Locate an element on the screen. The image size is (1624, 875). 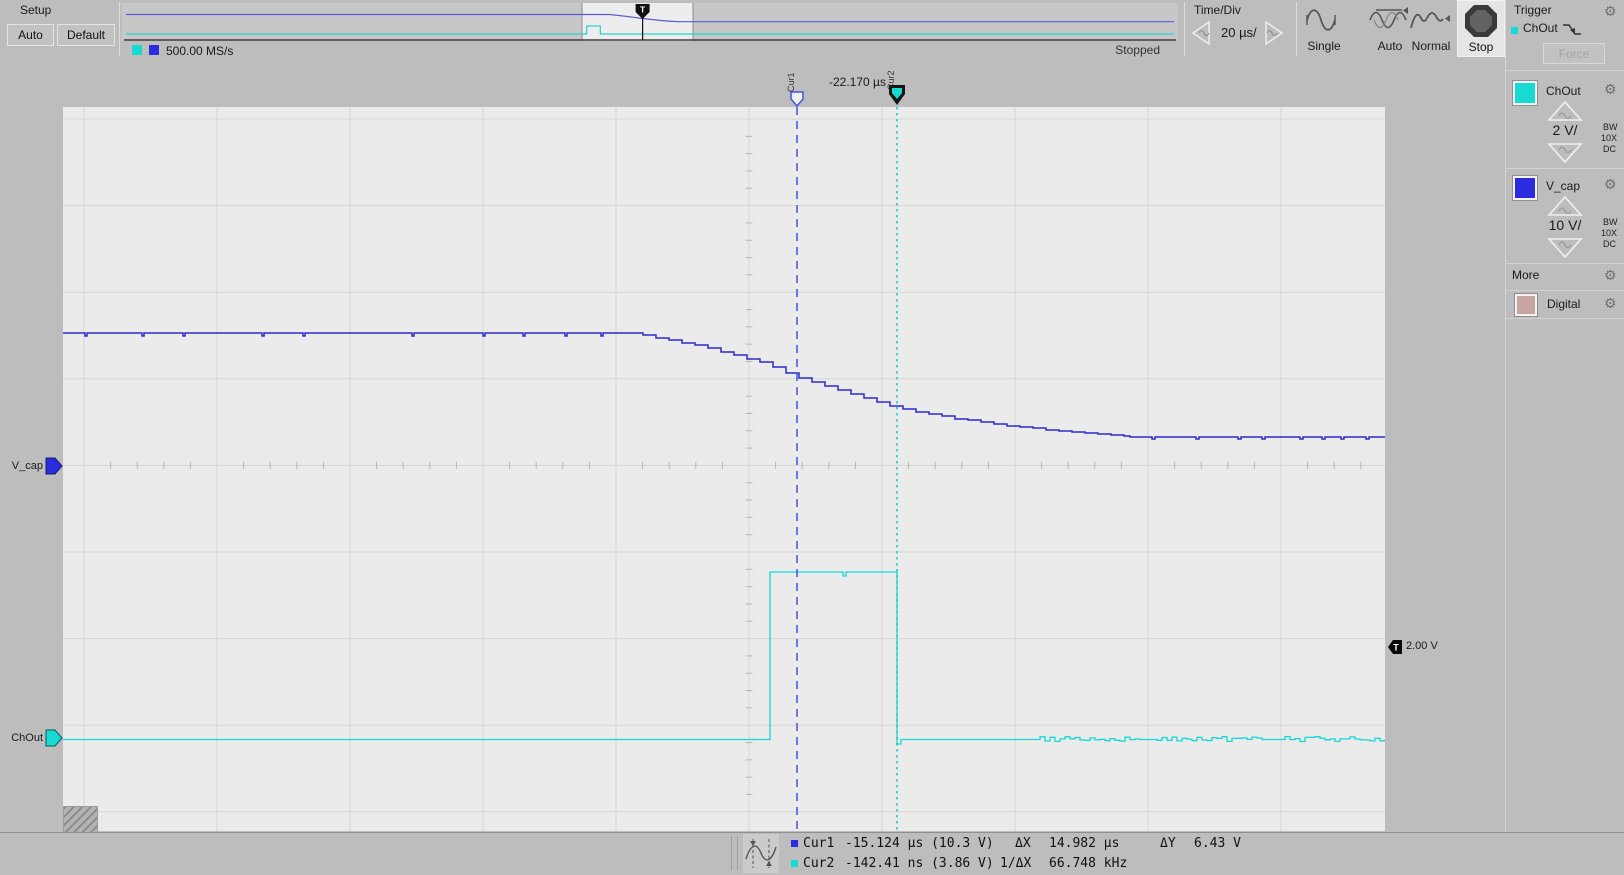
cursor2-name: Cur2 is located at coordinates (819, 863).